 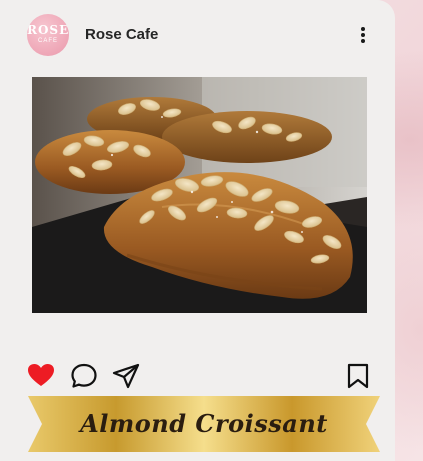 What do you see at coordinates (363, 35) in the screenshot?
I see `more-vertical-icon` at bounding box center [363, 35].